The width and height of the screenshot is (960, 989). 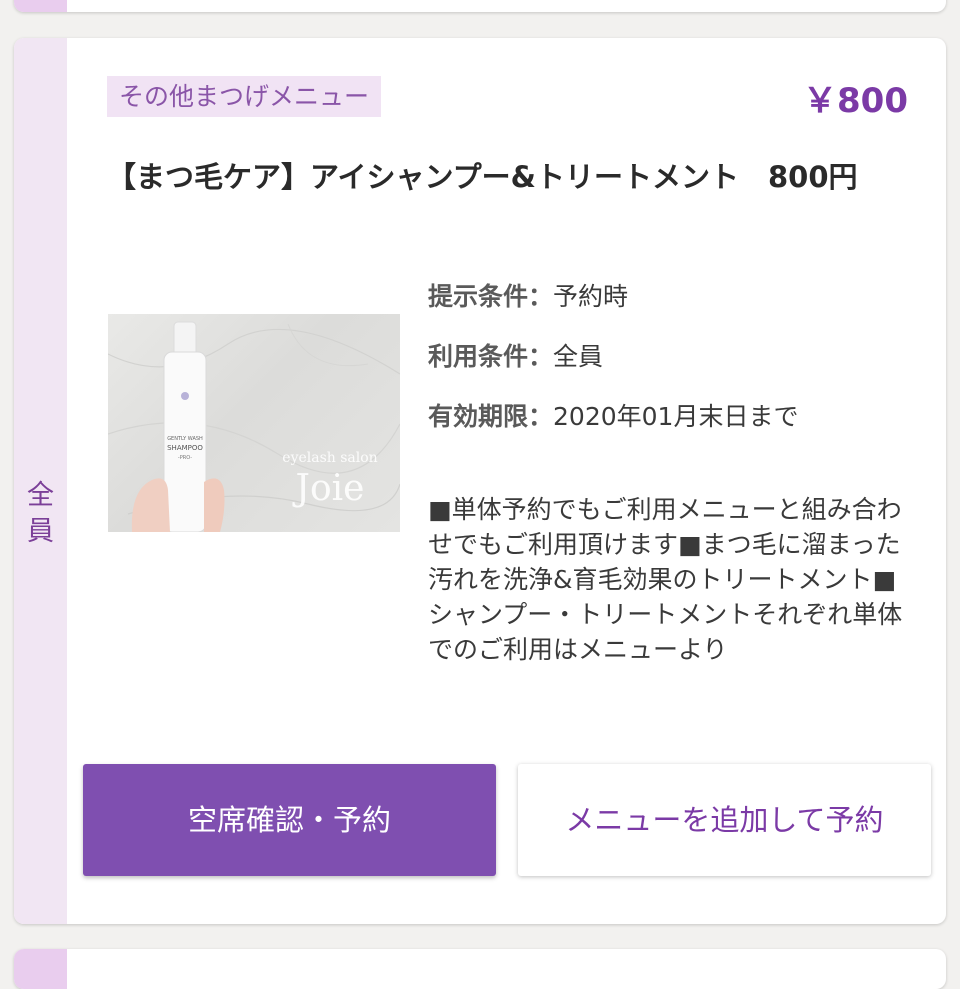 What do you see at coordinates (676, 416) in the screenshot?
I see `condition-value: 2020年01月末日まで` at bounding box center [676, 416].